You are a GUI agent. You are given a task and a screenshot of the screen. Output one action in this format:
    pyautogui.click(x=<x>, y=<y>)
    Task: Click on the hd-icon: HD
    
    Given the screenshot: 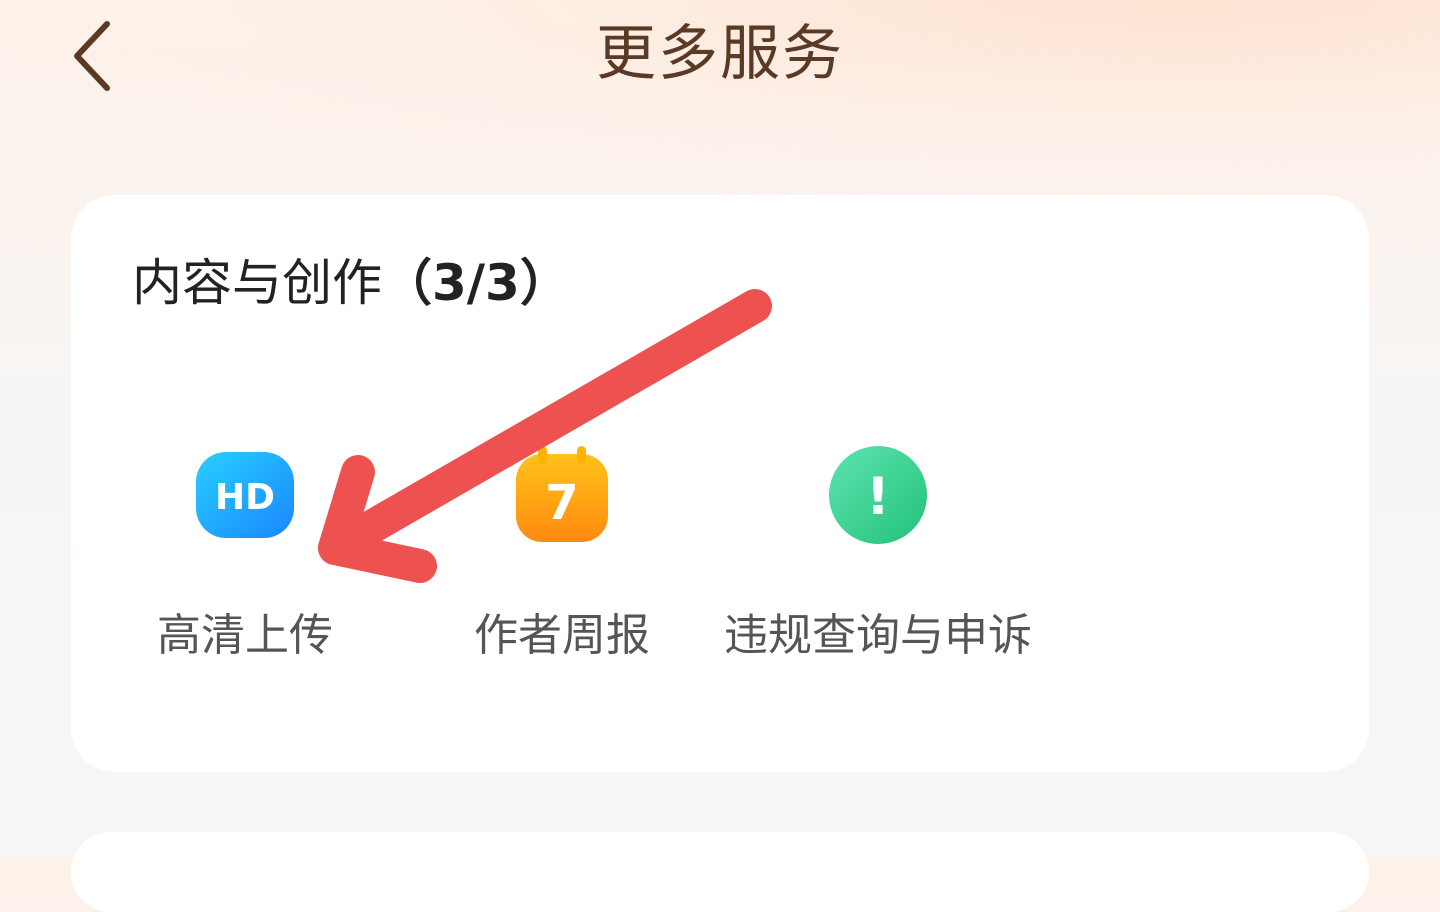 What is the action you would take?
    pyautogui.click(x=245, y=495)
    